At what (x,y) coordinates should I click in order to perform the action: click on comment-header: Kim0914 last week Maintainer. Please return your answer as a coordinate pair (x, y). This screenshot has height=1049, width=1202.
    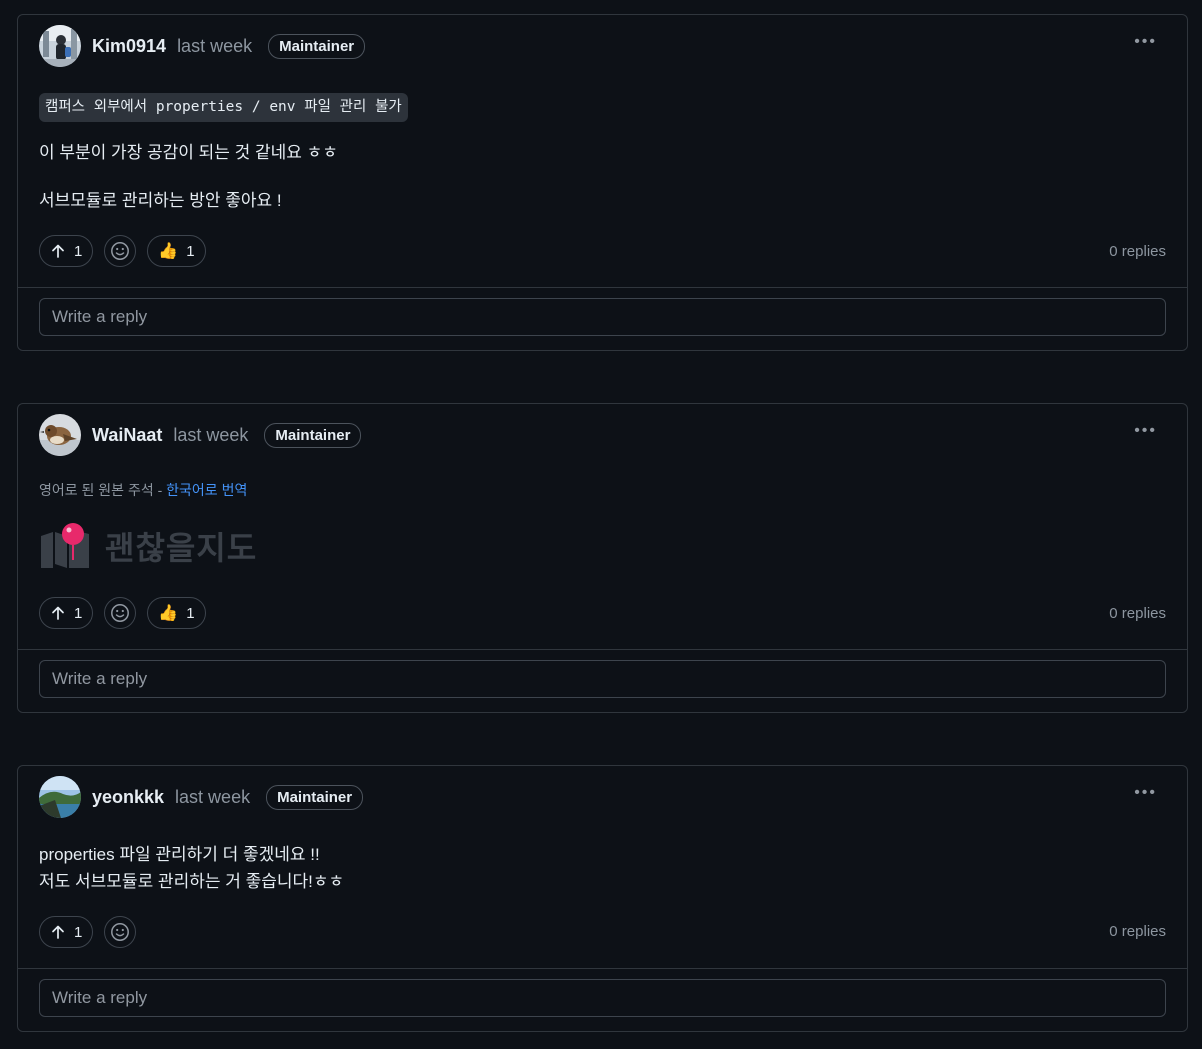
    Looking at the image, I should click on (202, 46).